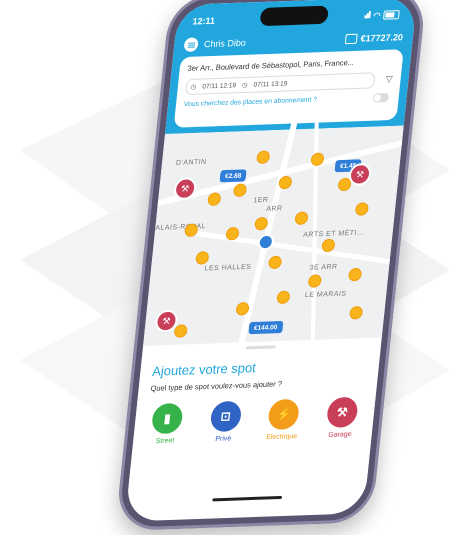 This screenshot has height=535, width=453. I want to click on balance-text: €17727.20, so click(382, 38).